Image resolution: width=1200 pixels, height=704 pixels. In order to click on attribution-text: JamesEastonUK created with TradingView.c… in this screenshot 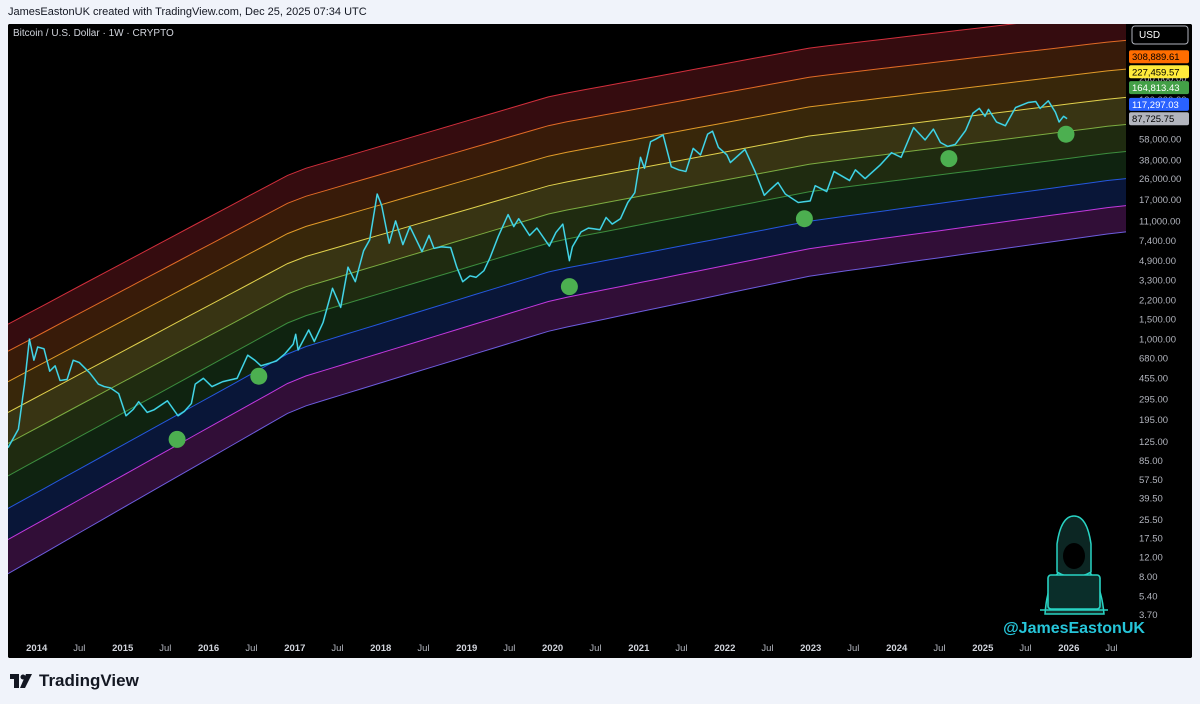, I will do `click(187, 12)`.